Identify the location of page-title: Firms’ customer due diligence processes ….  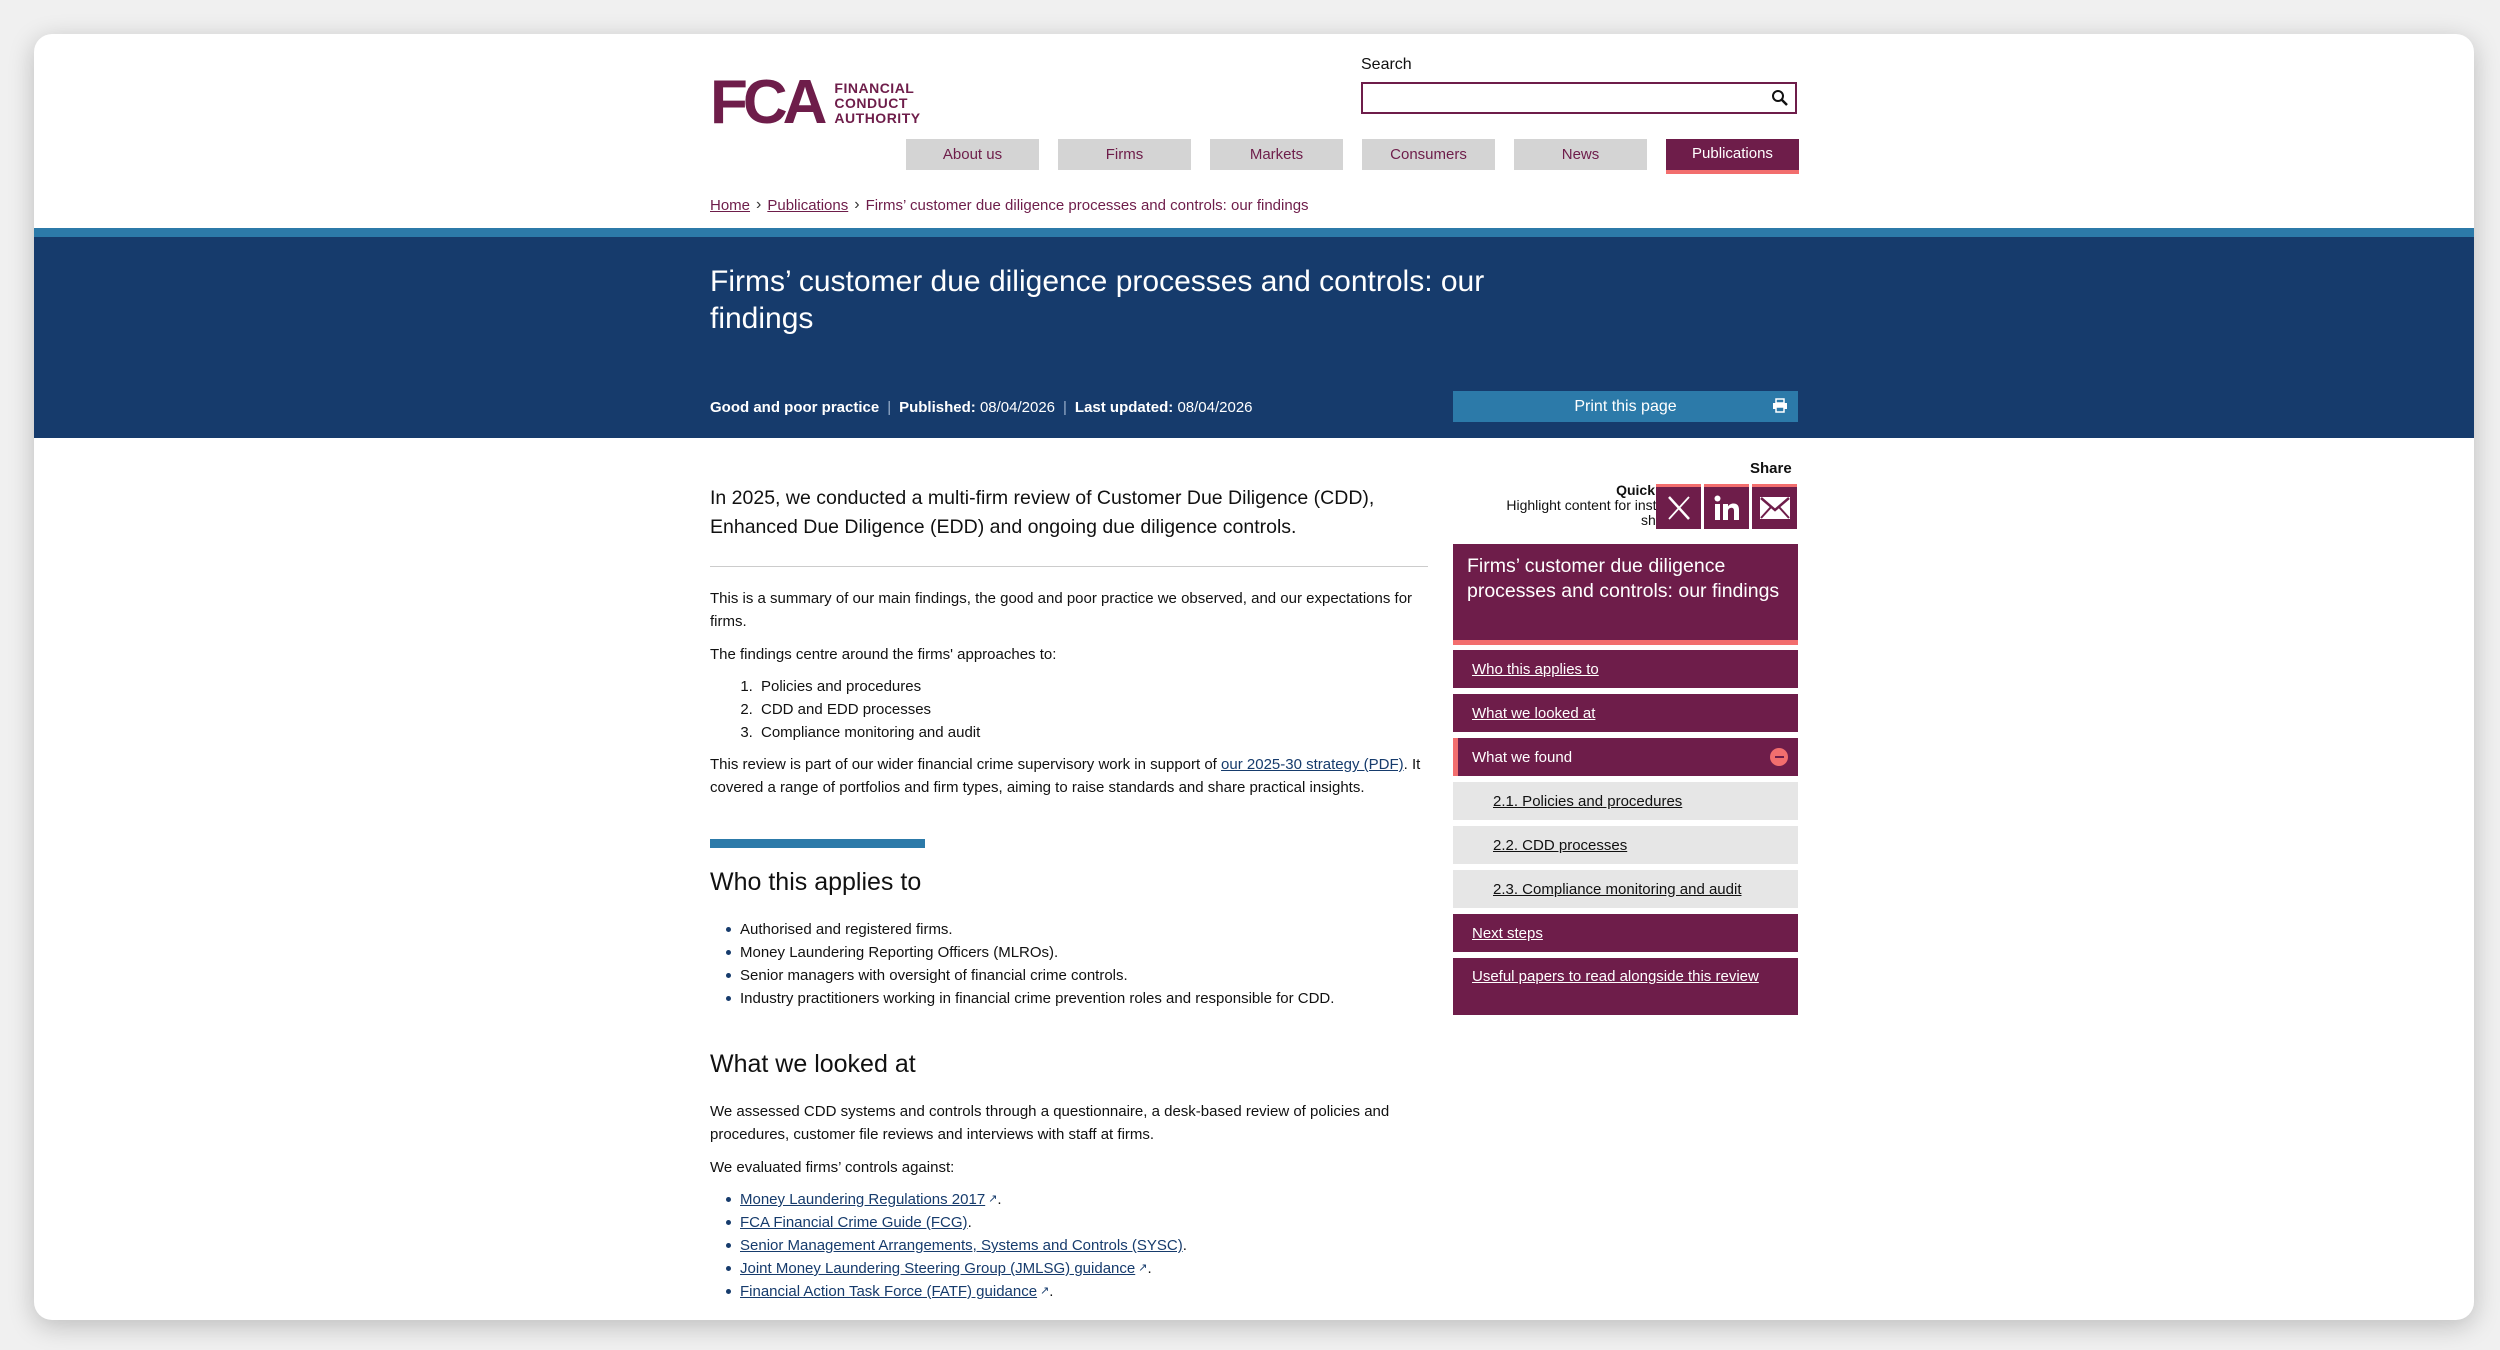
(1097, 300).